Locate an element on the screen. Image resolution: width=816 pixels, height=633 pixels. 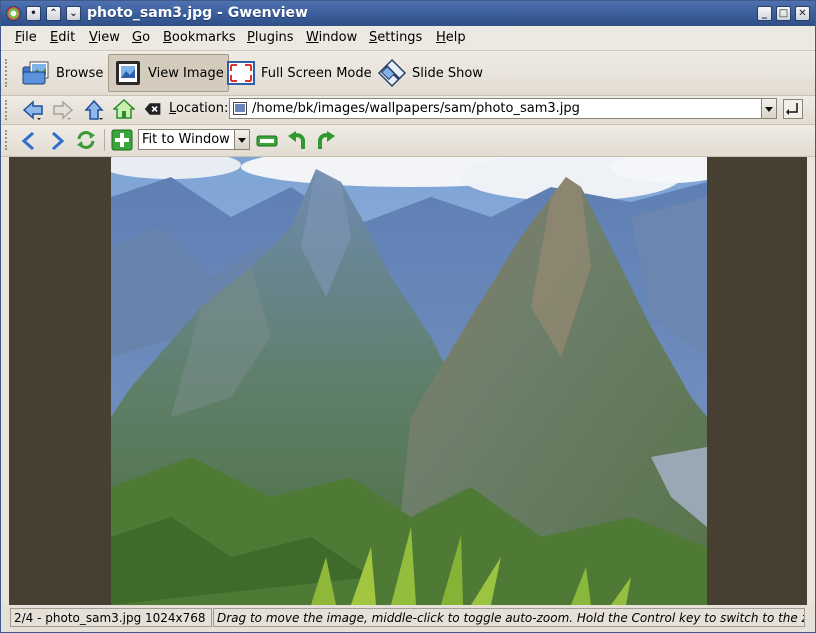
view-image-label: View Image is located at coordinates (186, 73).